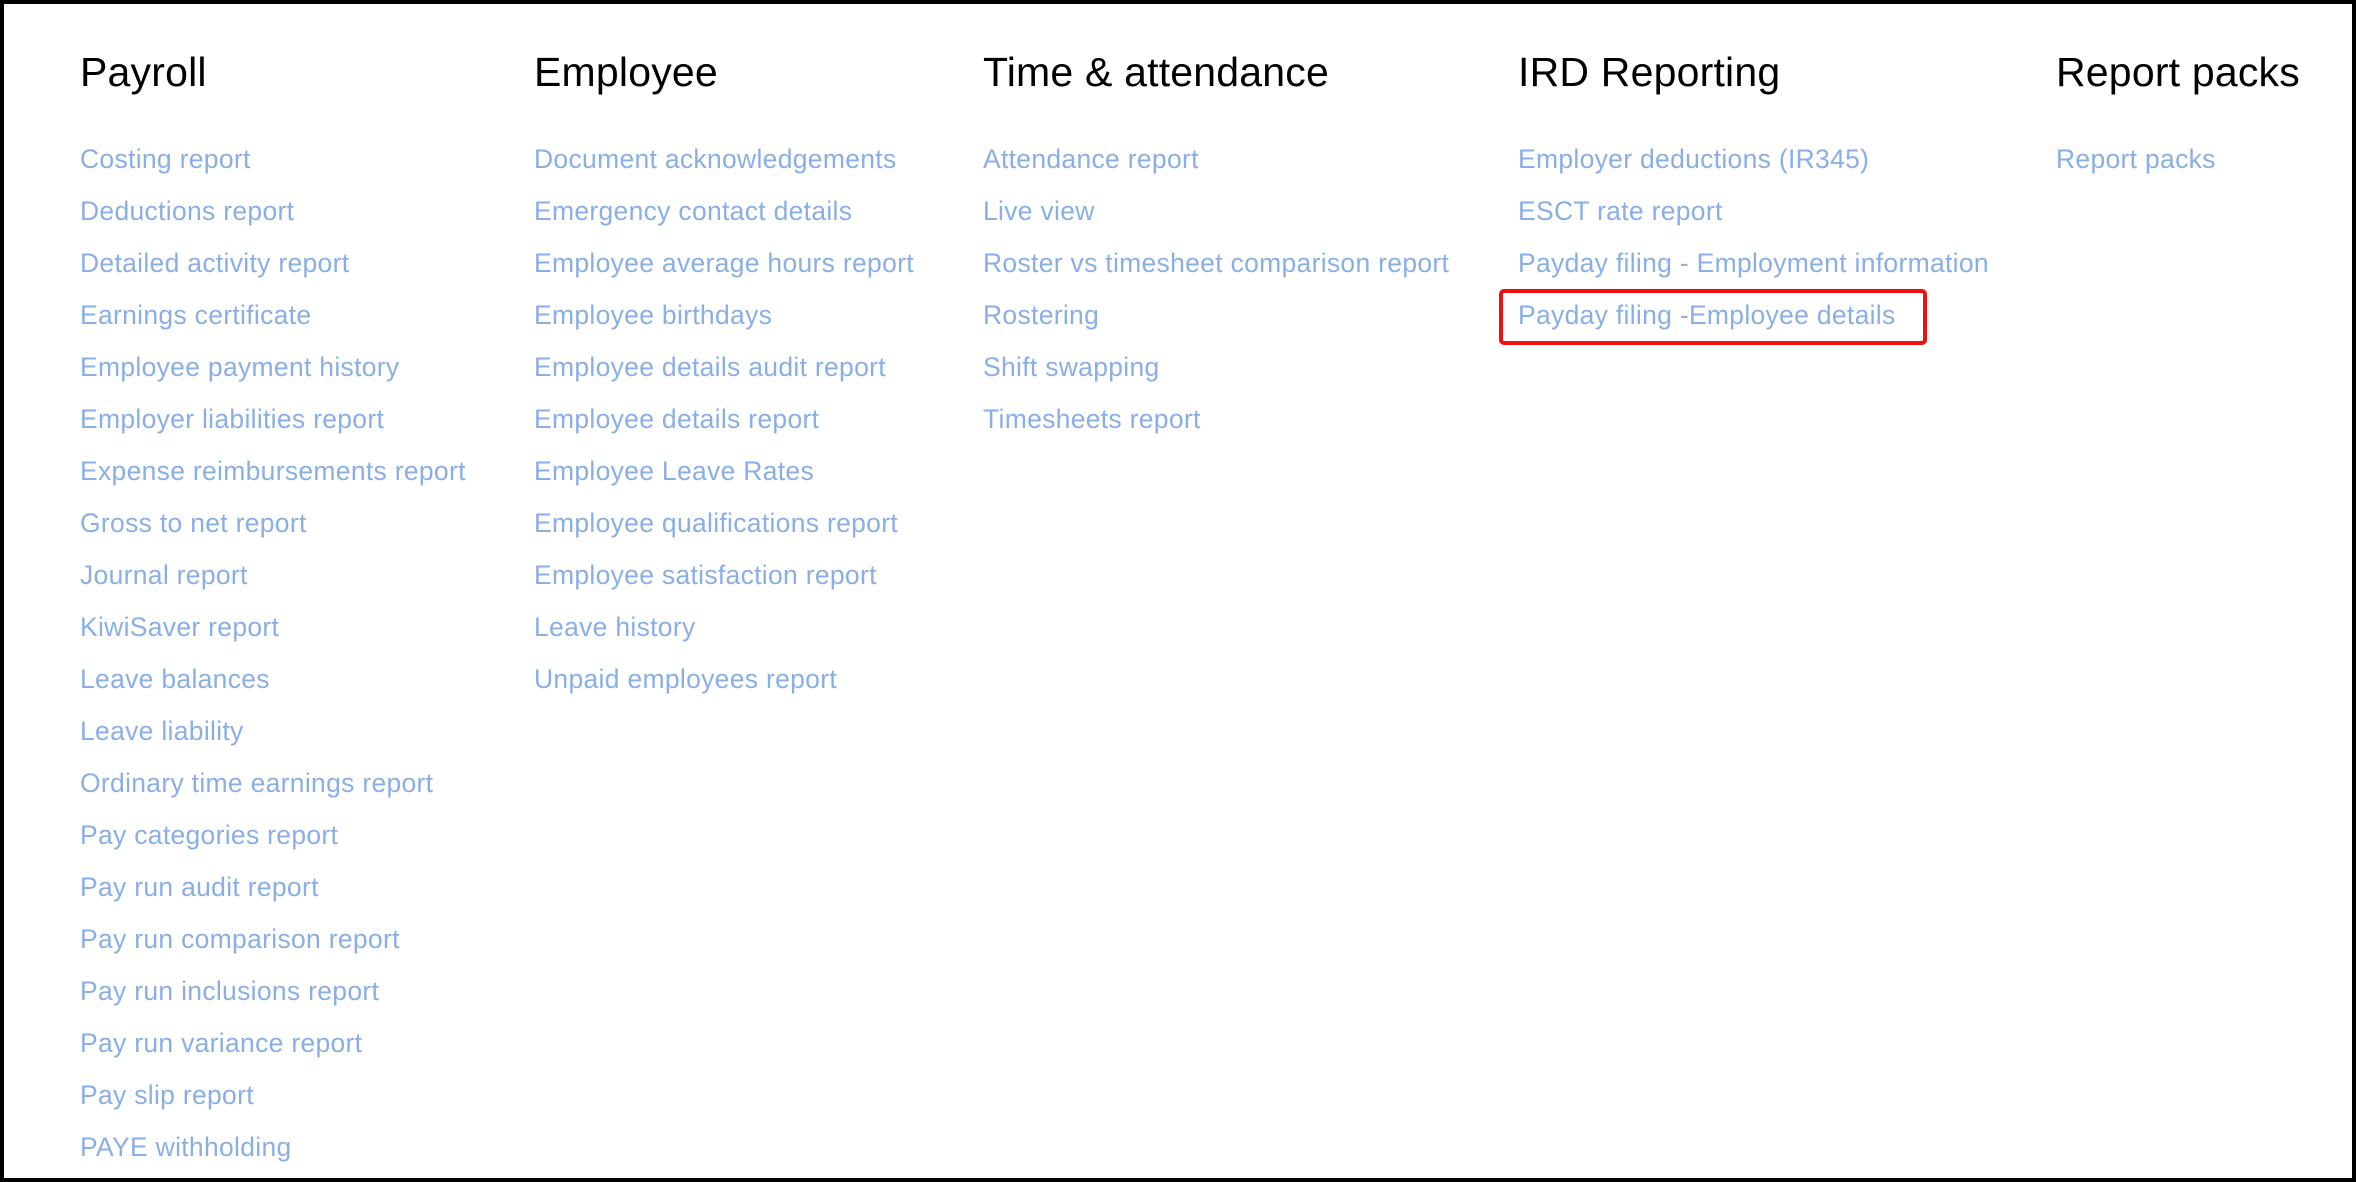  I want to click on link-employee-details-report: Employee details report, so click(724, 424).